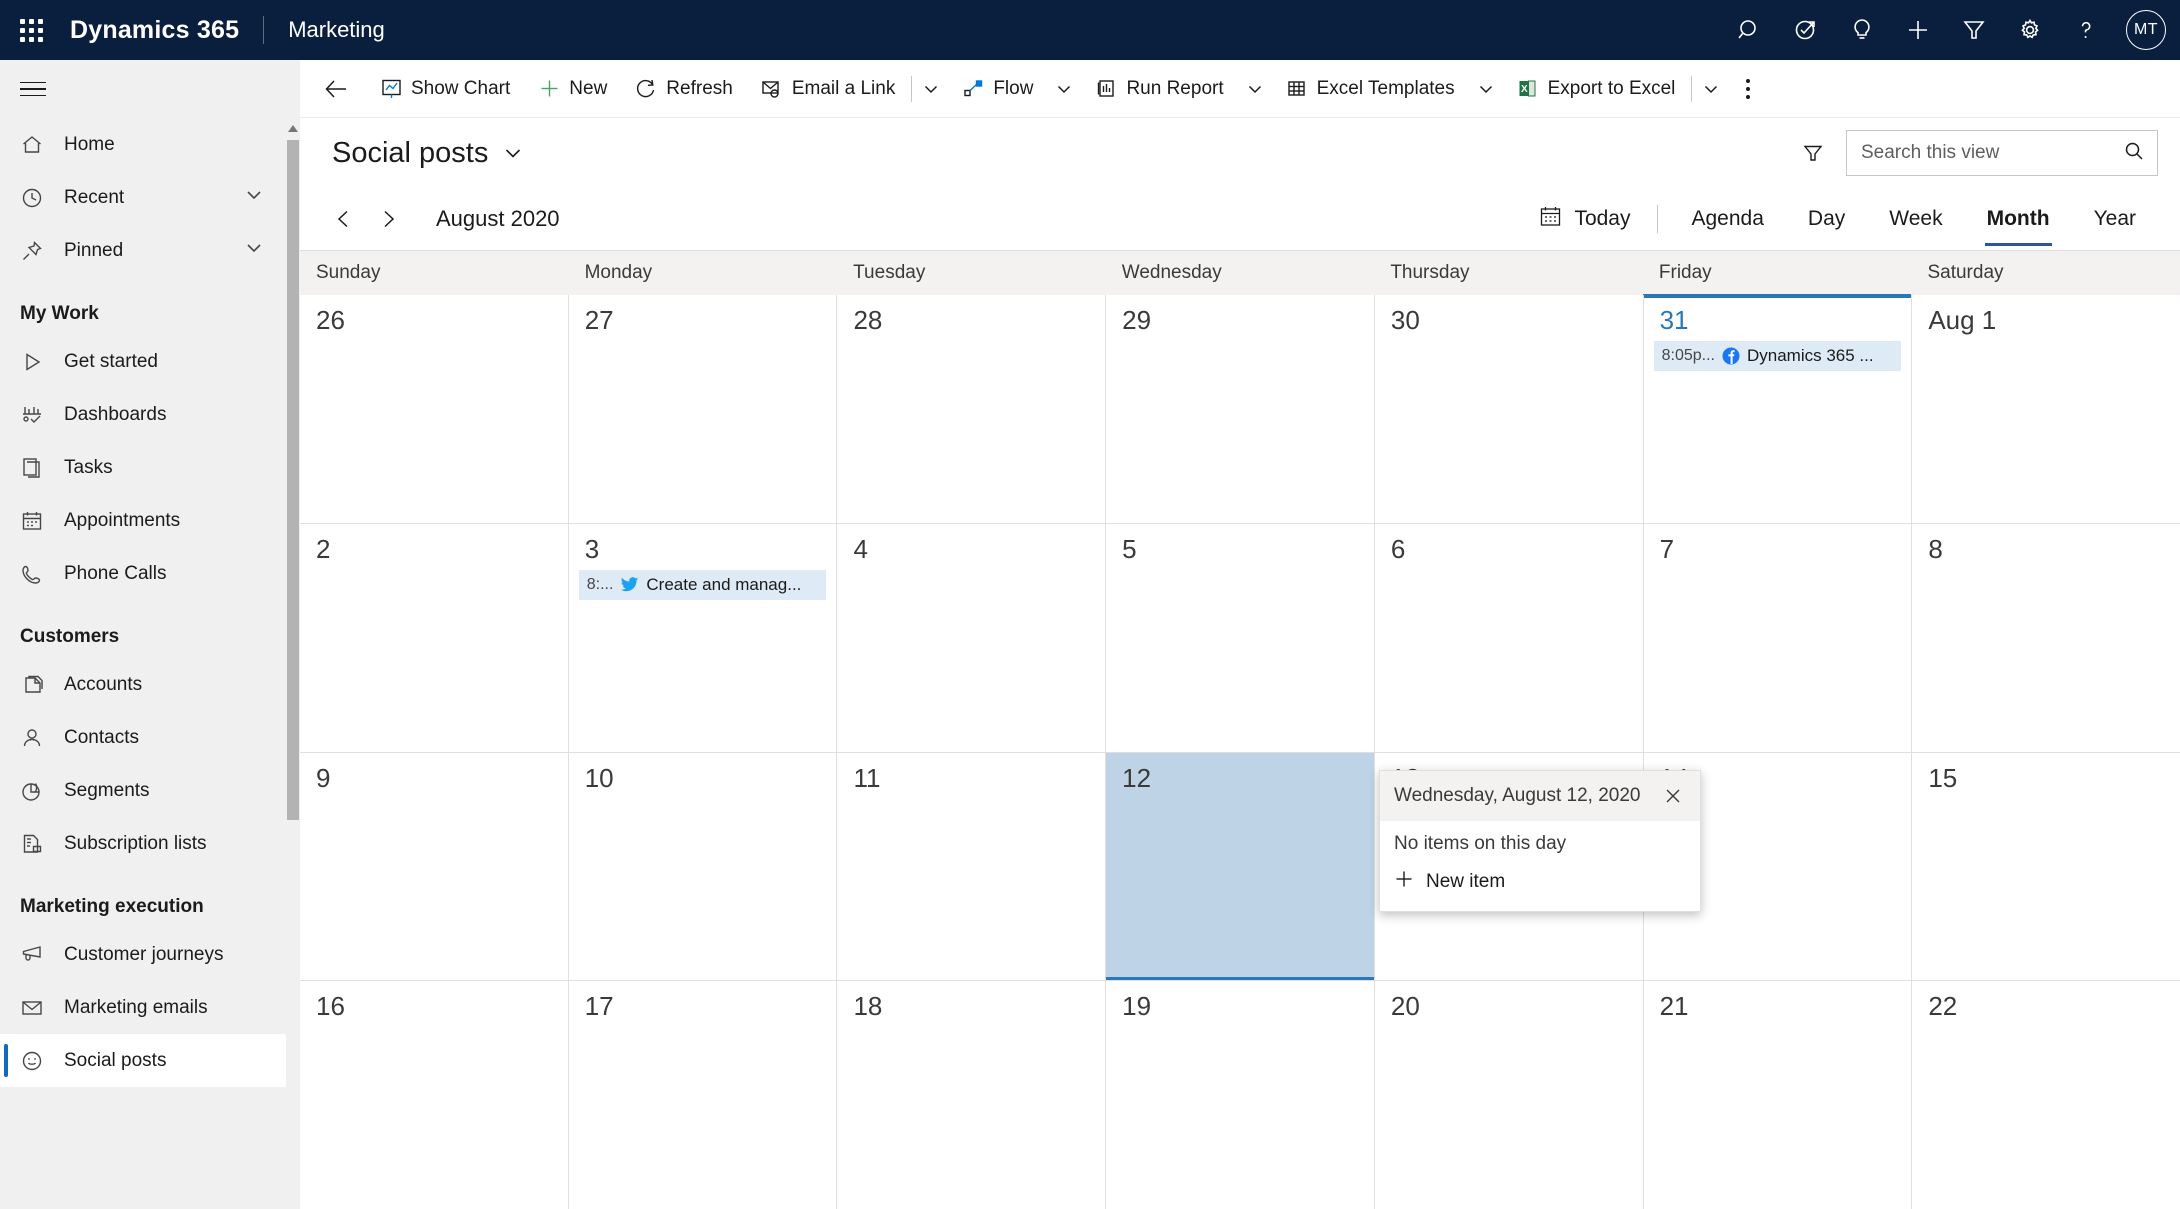 The height and width of the screenshot is (1209, 2180). I want to click on calendar-day-cell: 7, so click(1778, 637).